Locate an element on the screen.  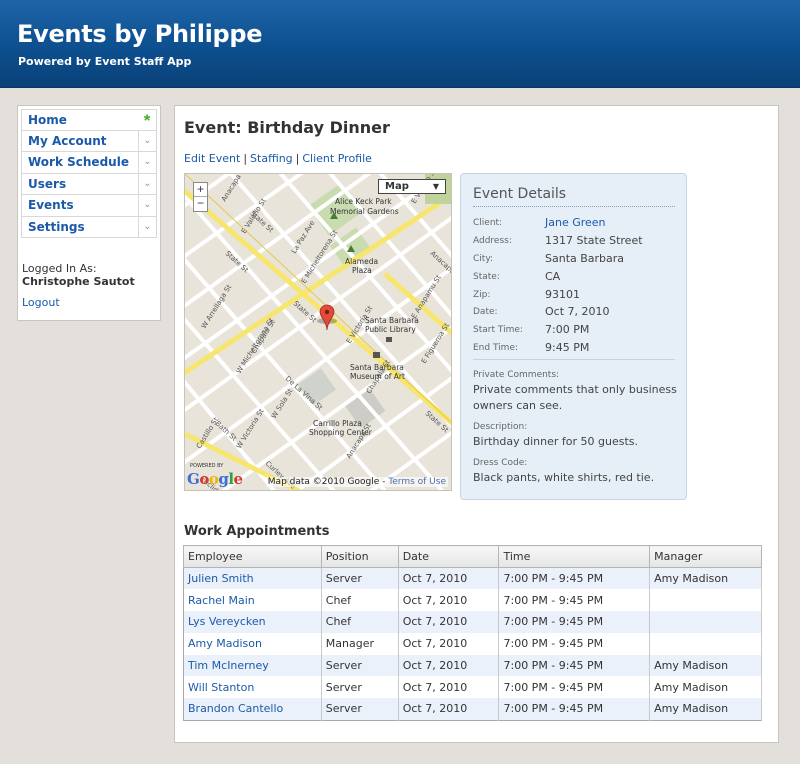
detail-value: Santa Barbara is located at coordinates (585, 258).